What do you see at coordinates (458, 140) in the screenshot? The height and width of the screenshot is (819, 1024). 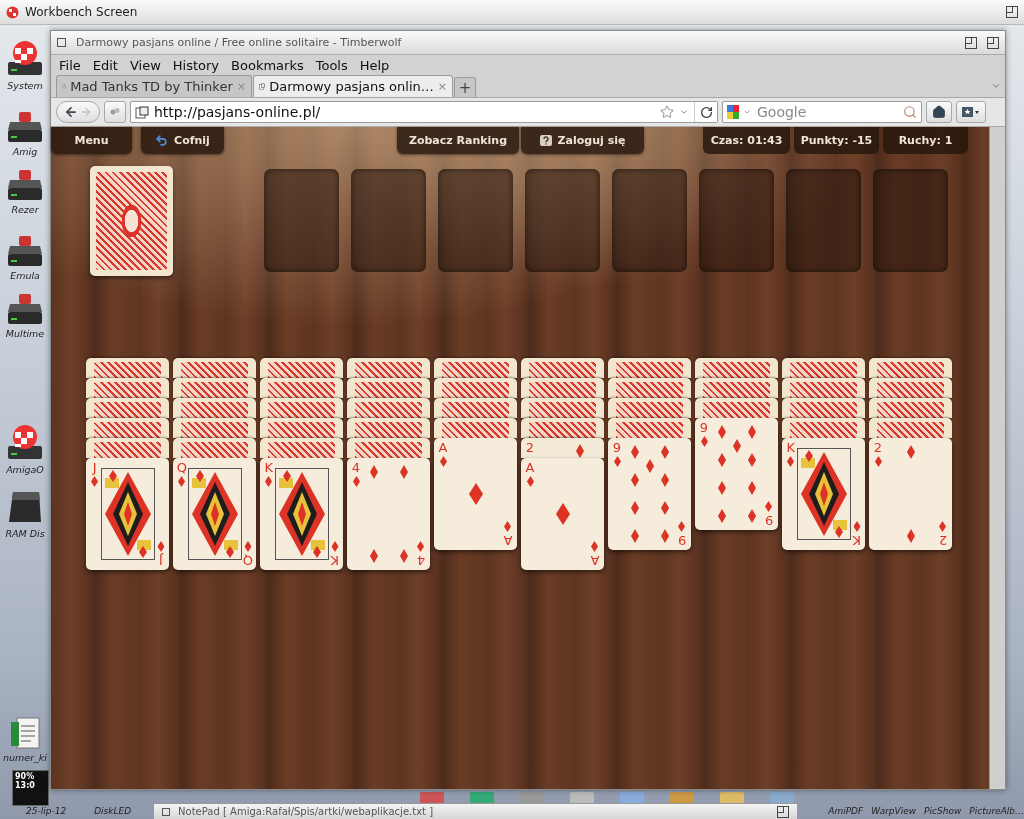 I see `game-button: Zobacz Ranking` at bounding box center [458, 140].